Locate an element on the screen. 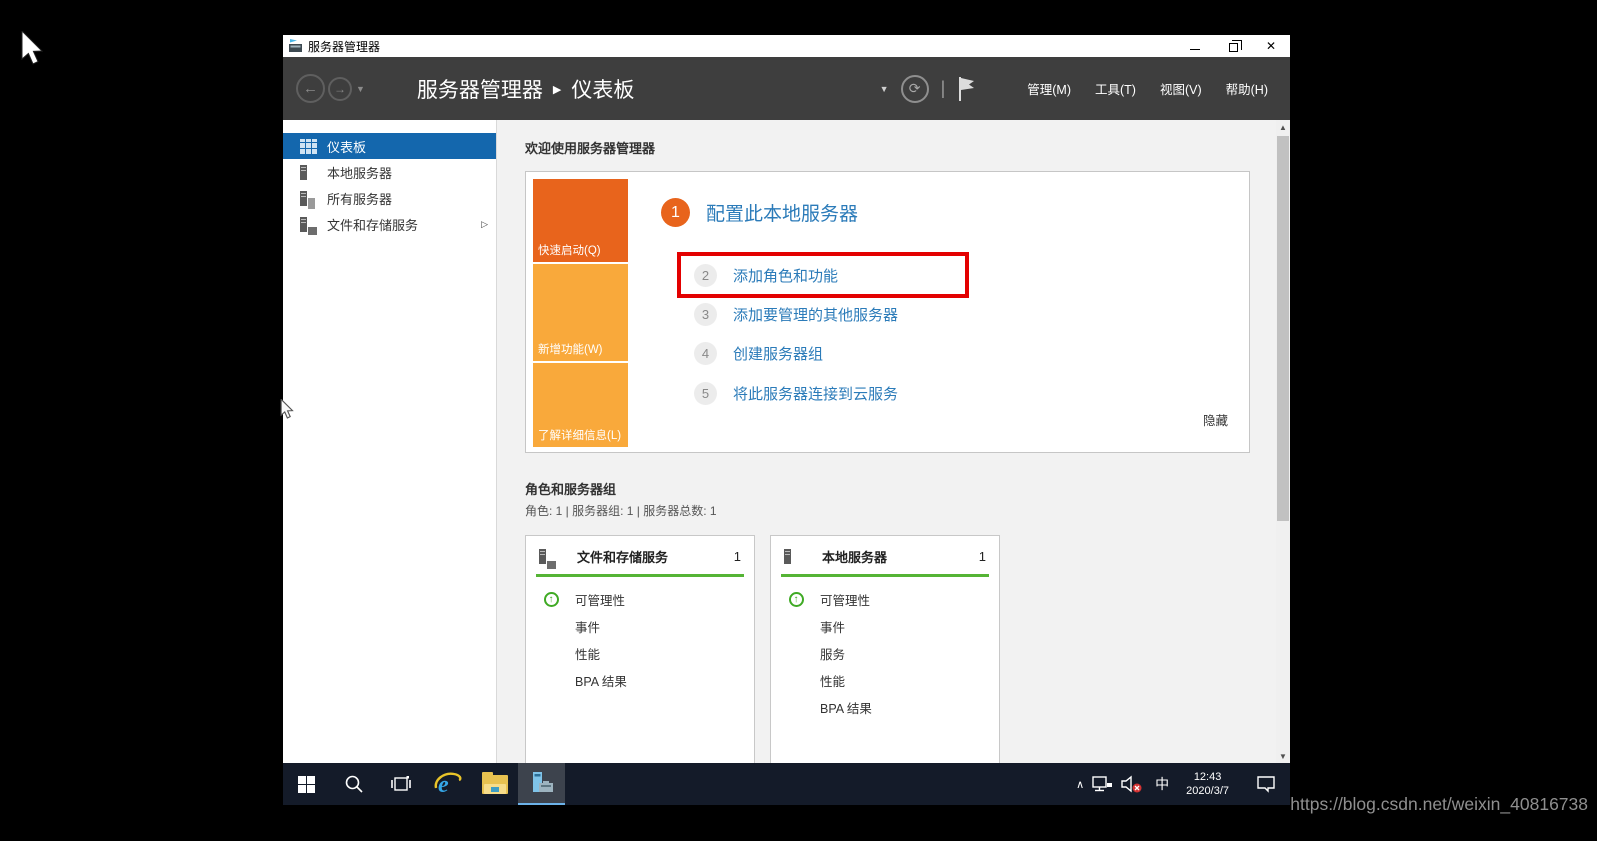  file-explorer-icon is located at coordinates (494, 782).